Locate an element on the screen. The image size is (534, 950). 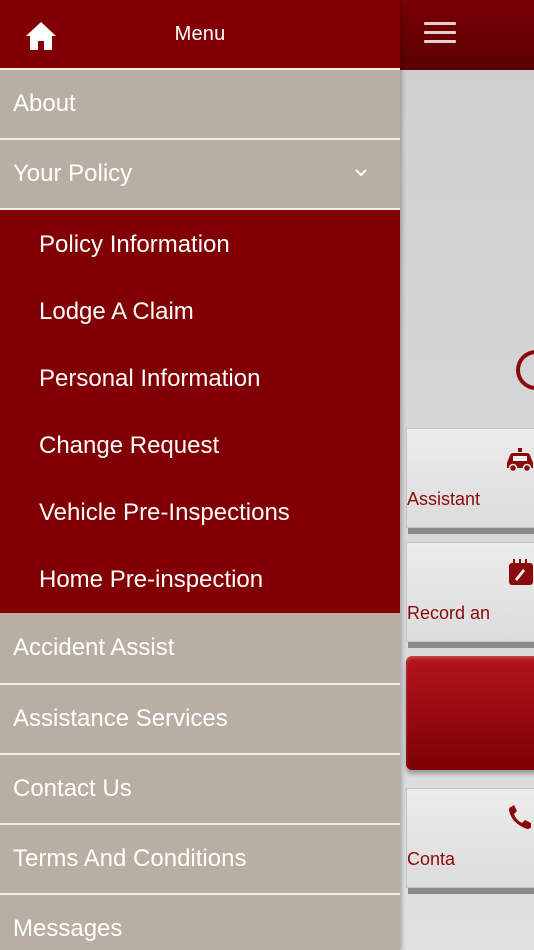
phone-icon is located at coordinates (520, 817).